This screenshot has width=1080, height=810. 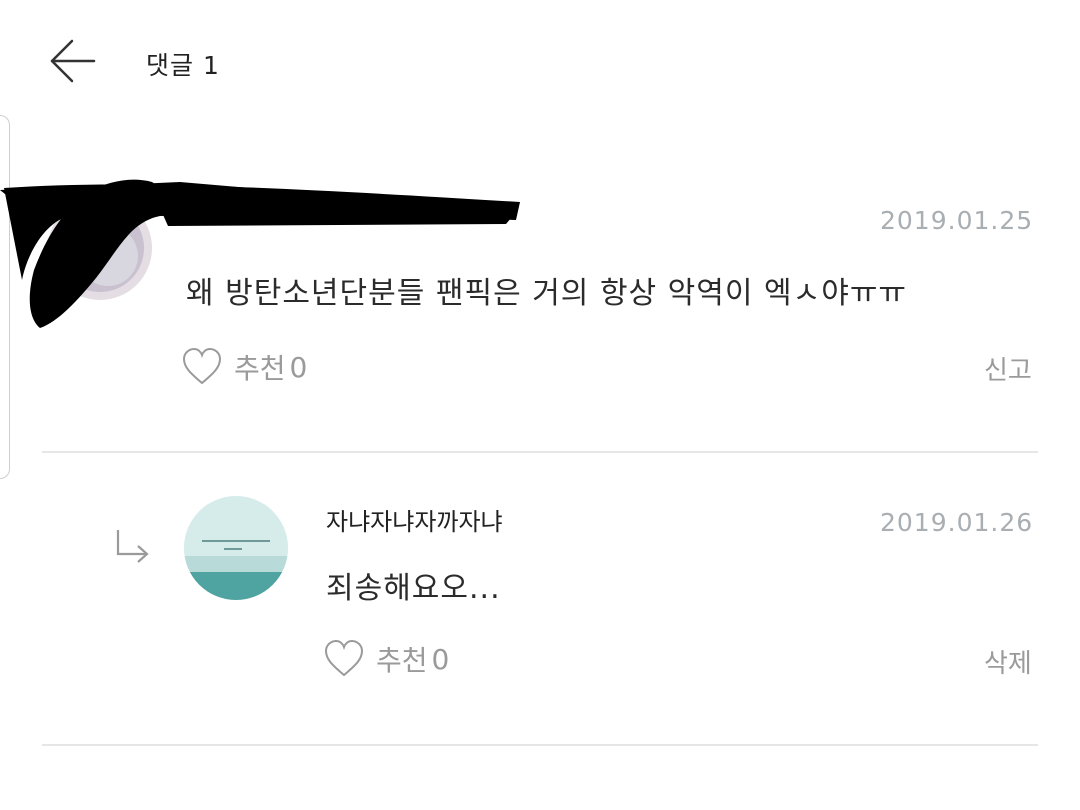 I want to click on arrow-left-icon, so click(x=73, y=61).